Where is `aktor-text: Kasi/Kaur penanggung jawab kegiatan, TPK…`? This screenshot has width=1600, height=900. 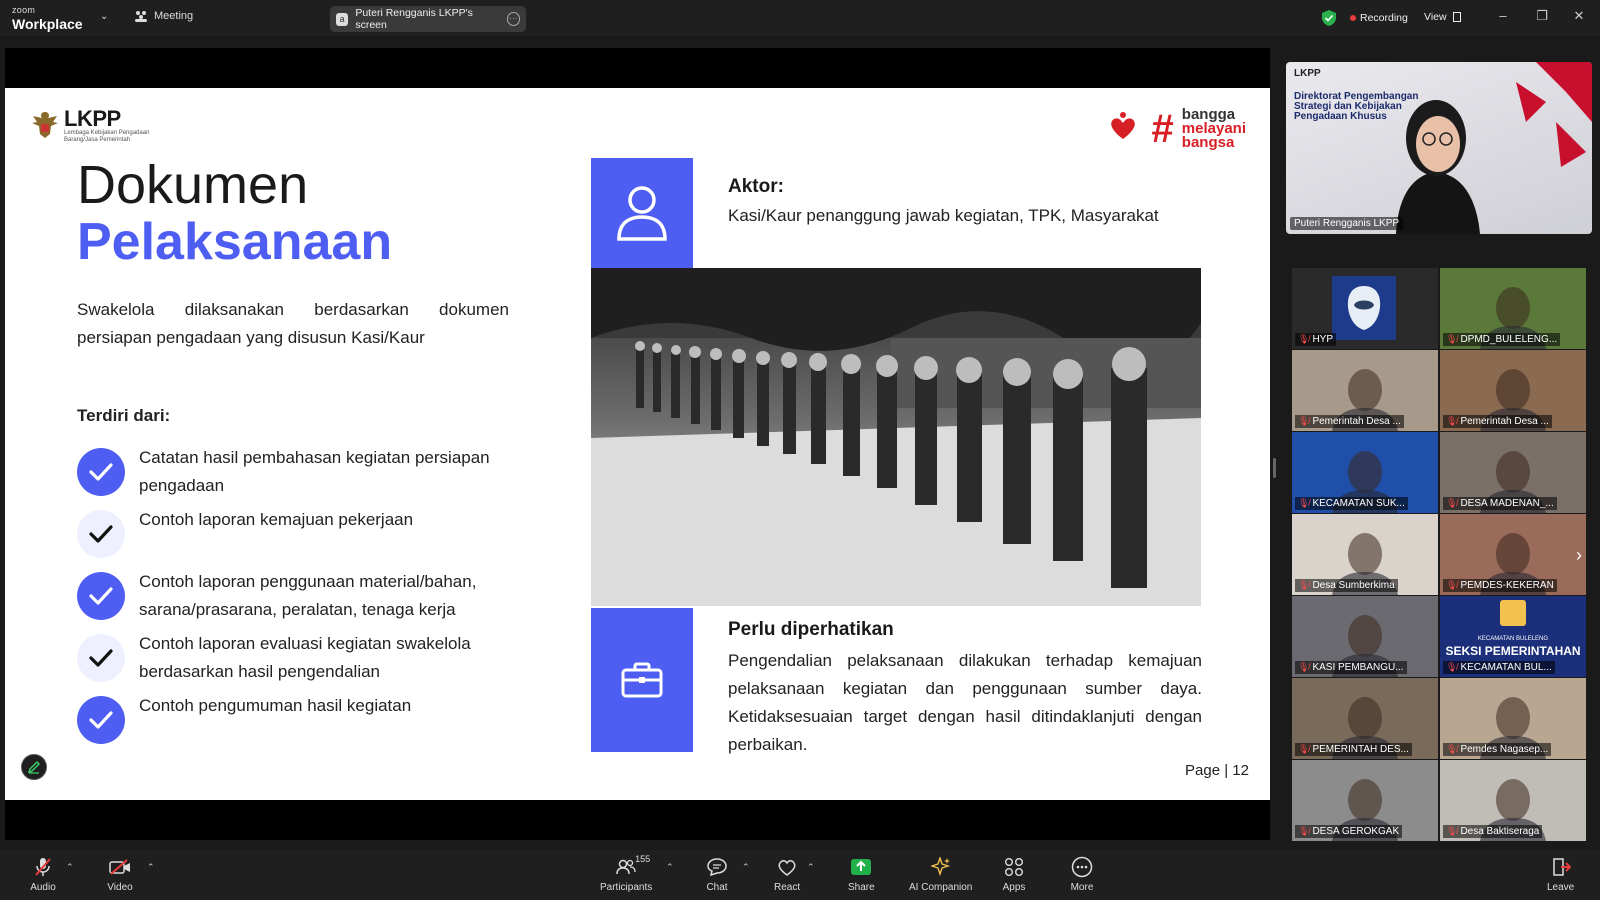
aktor-text: Kasi/Kaur penanggung jawab kegiatan, TPK… is located at coordinates (943, 215).